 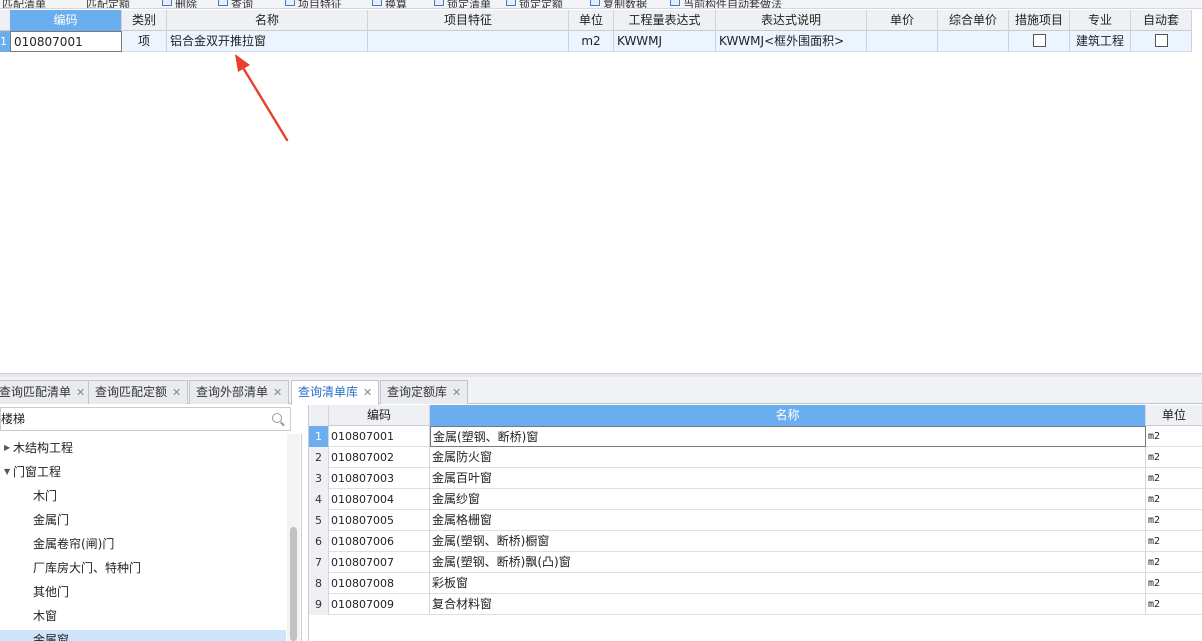 What do you see at coordinates (379, 604) in the screenshot?
I see `cell-code: 010807009` at bounding box center [379, 604].